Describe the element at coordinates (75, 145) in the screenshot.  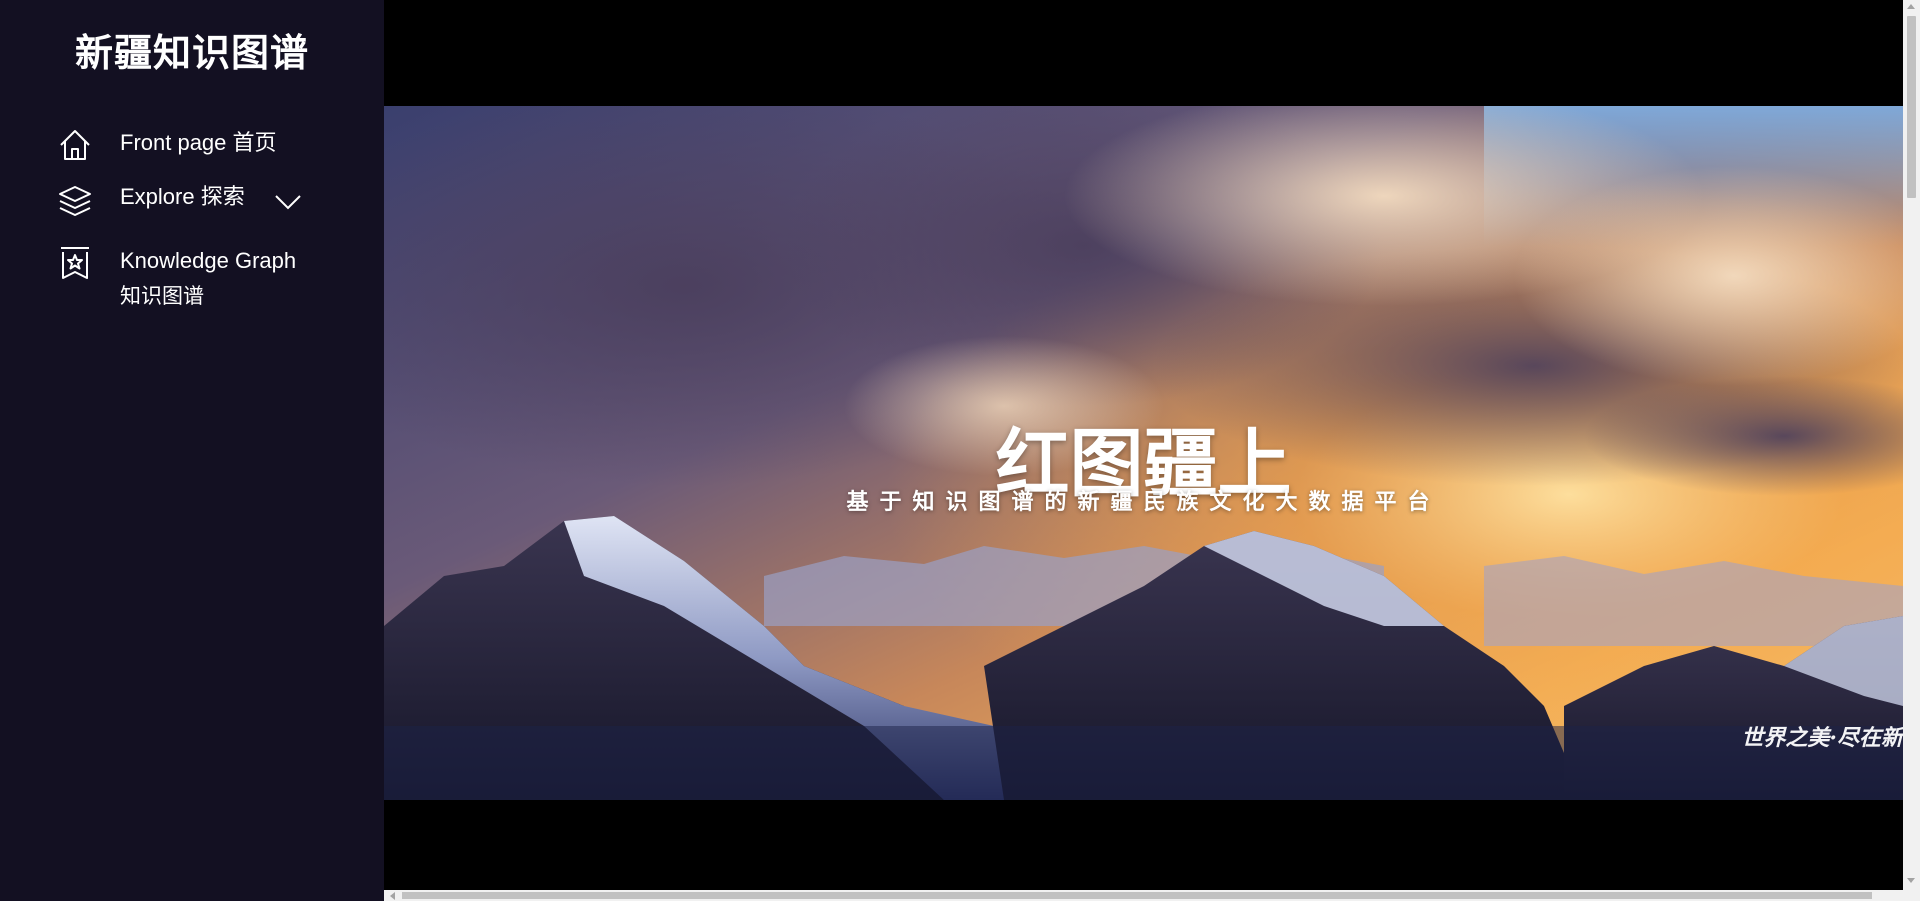
I see `home-icon` at that location.